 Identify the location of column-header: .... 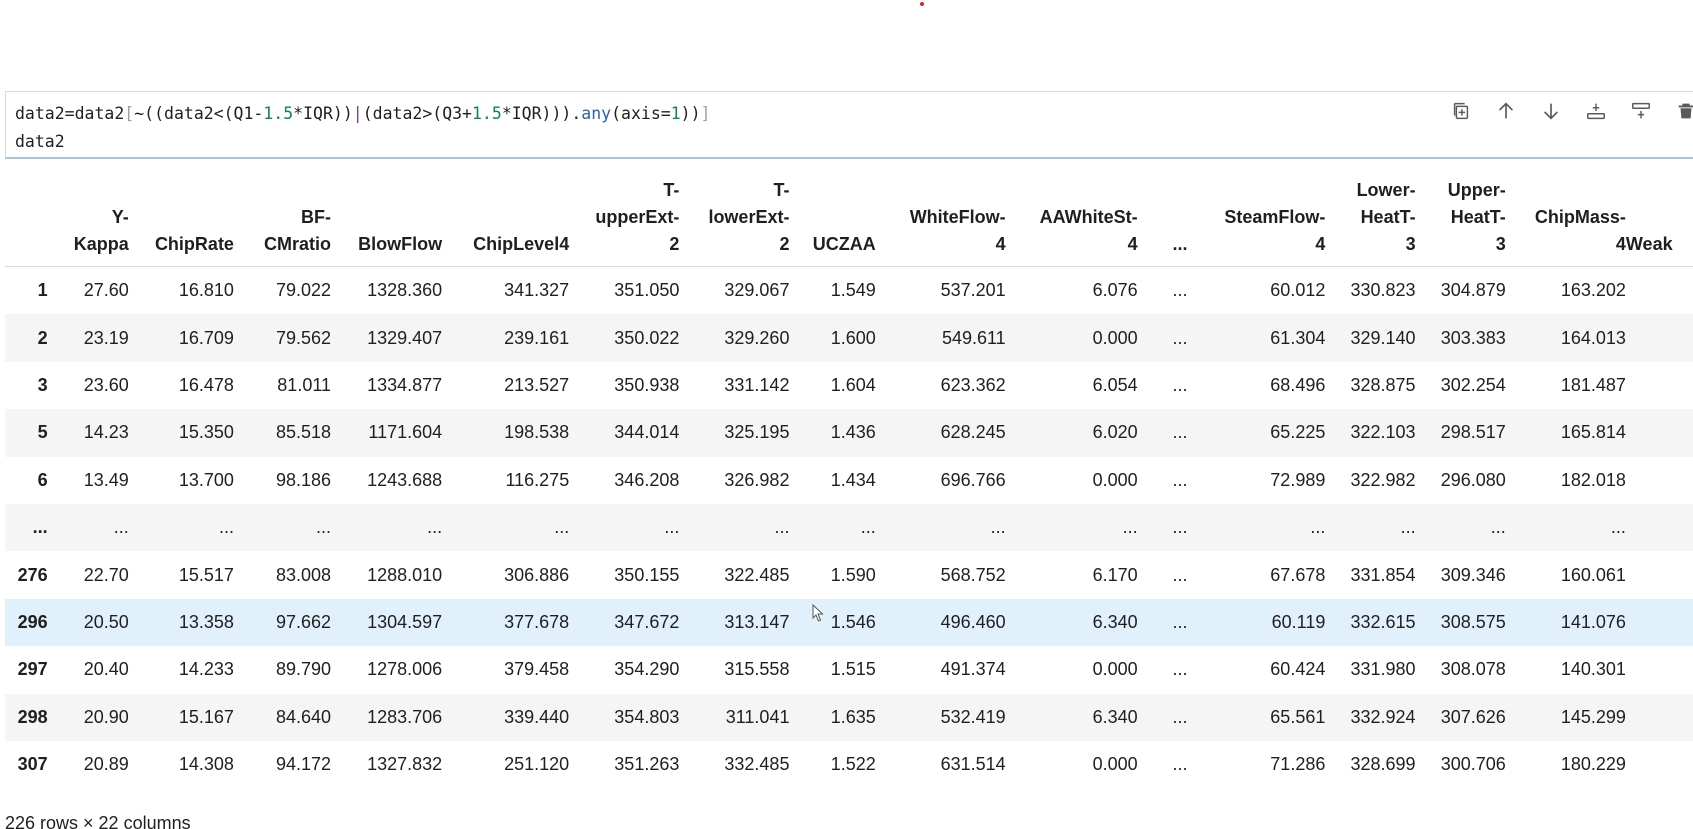
(1162, 218).